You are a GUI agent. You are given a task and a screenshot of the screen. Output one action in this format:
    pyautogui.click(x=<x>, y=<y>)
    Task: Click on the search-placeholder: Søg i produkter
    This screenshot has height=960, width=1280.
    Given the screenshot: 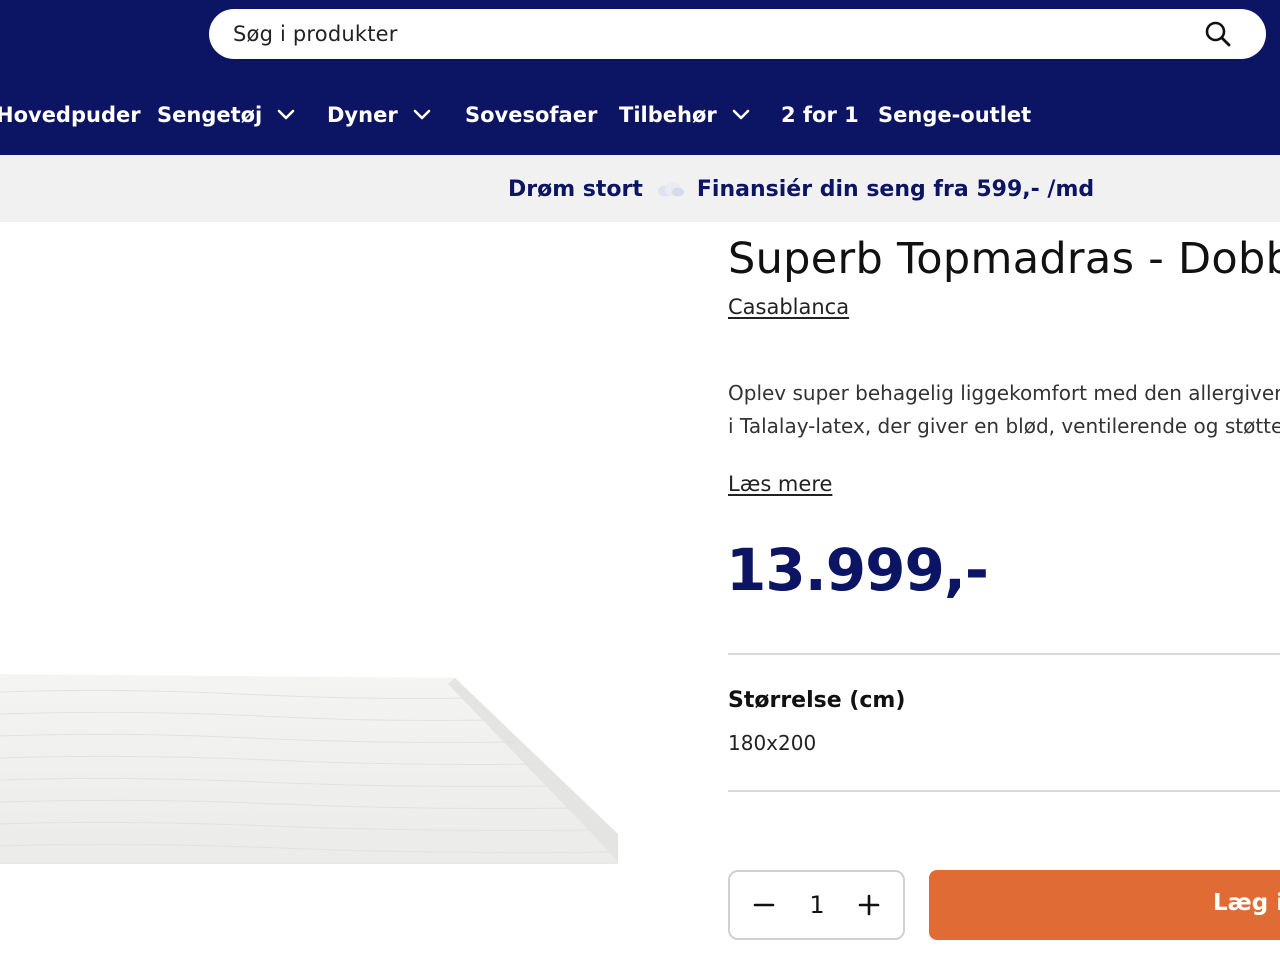 What is the action you would take?
    pyautogui.click(x=315, y=34)
    